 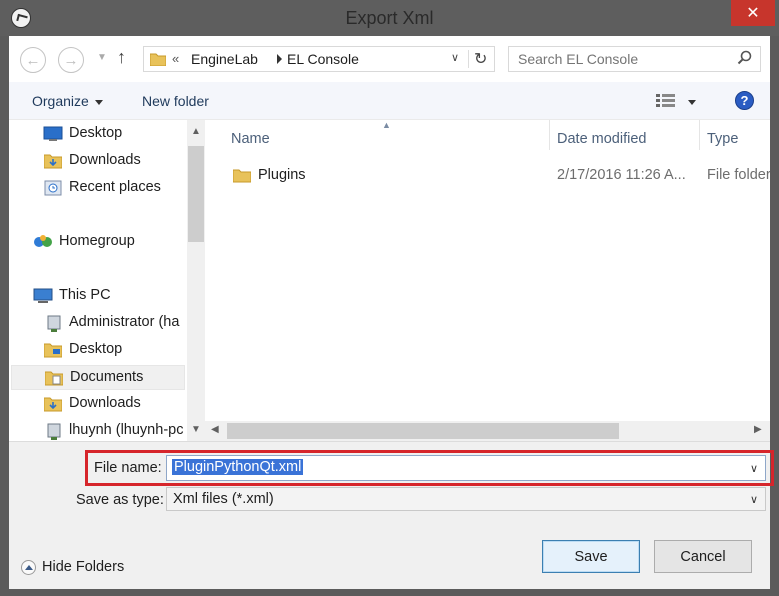 What do you see at coordinates (468, 59) in the screenshot?
I see `address-divider` at bounding box center [468, 59].